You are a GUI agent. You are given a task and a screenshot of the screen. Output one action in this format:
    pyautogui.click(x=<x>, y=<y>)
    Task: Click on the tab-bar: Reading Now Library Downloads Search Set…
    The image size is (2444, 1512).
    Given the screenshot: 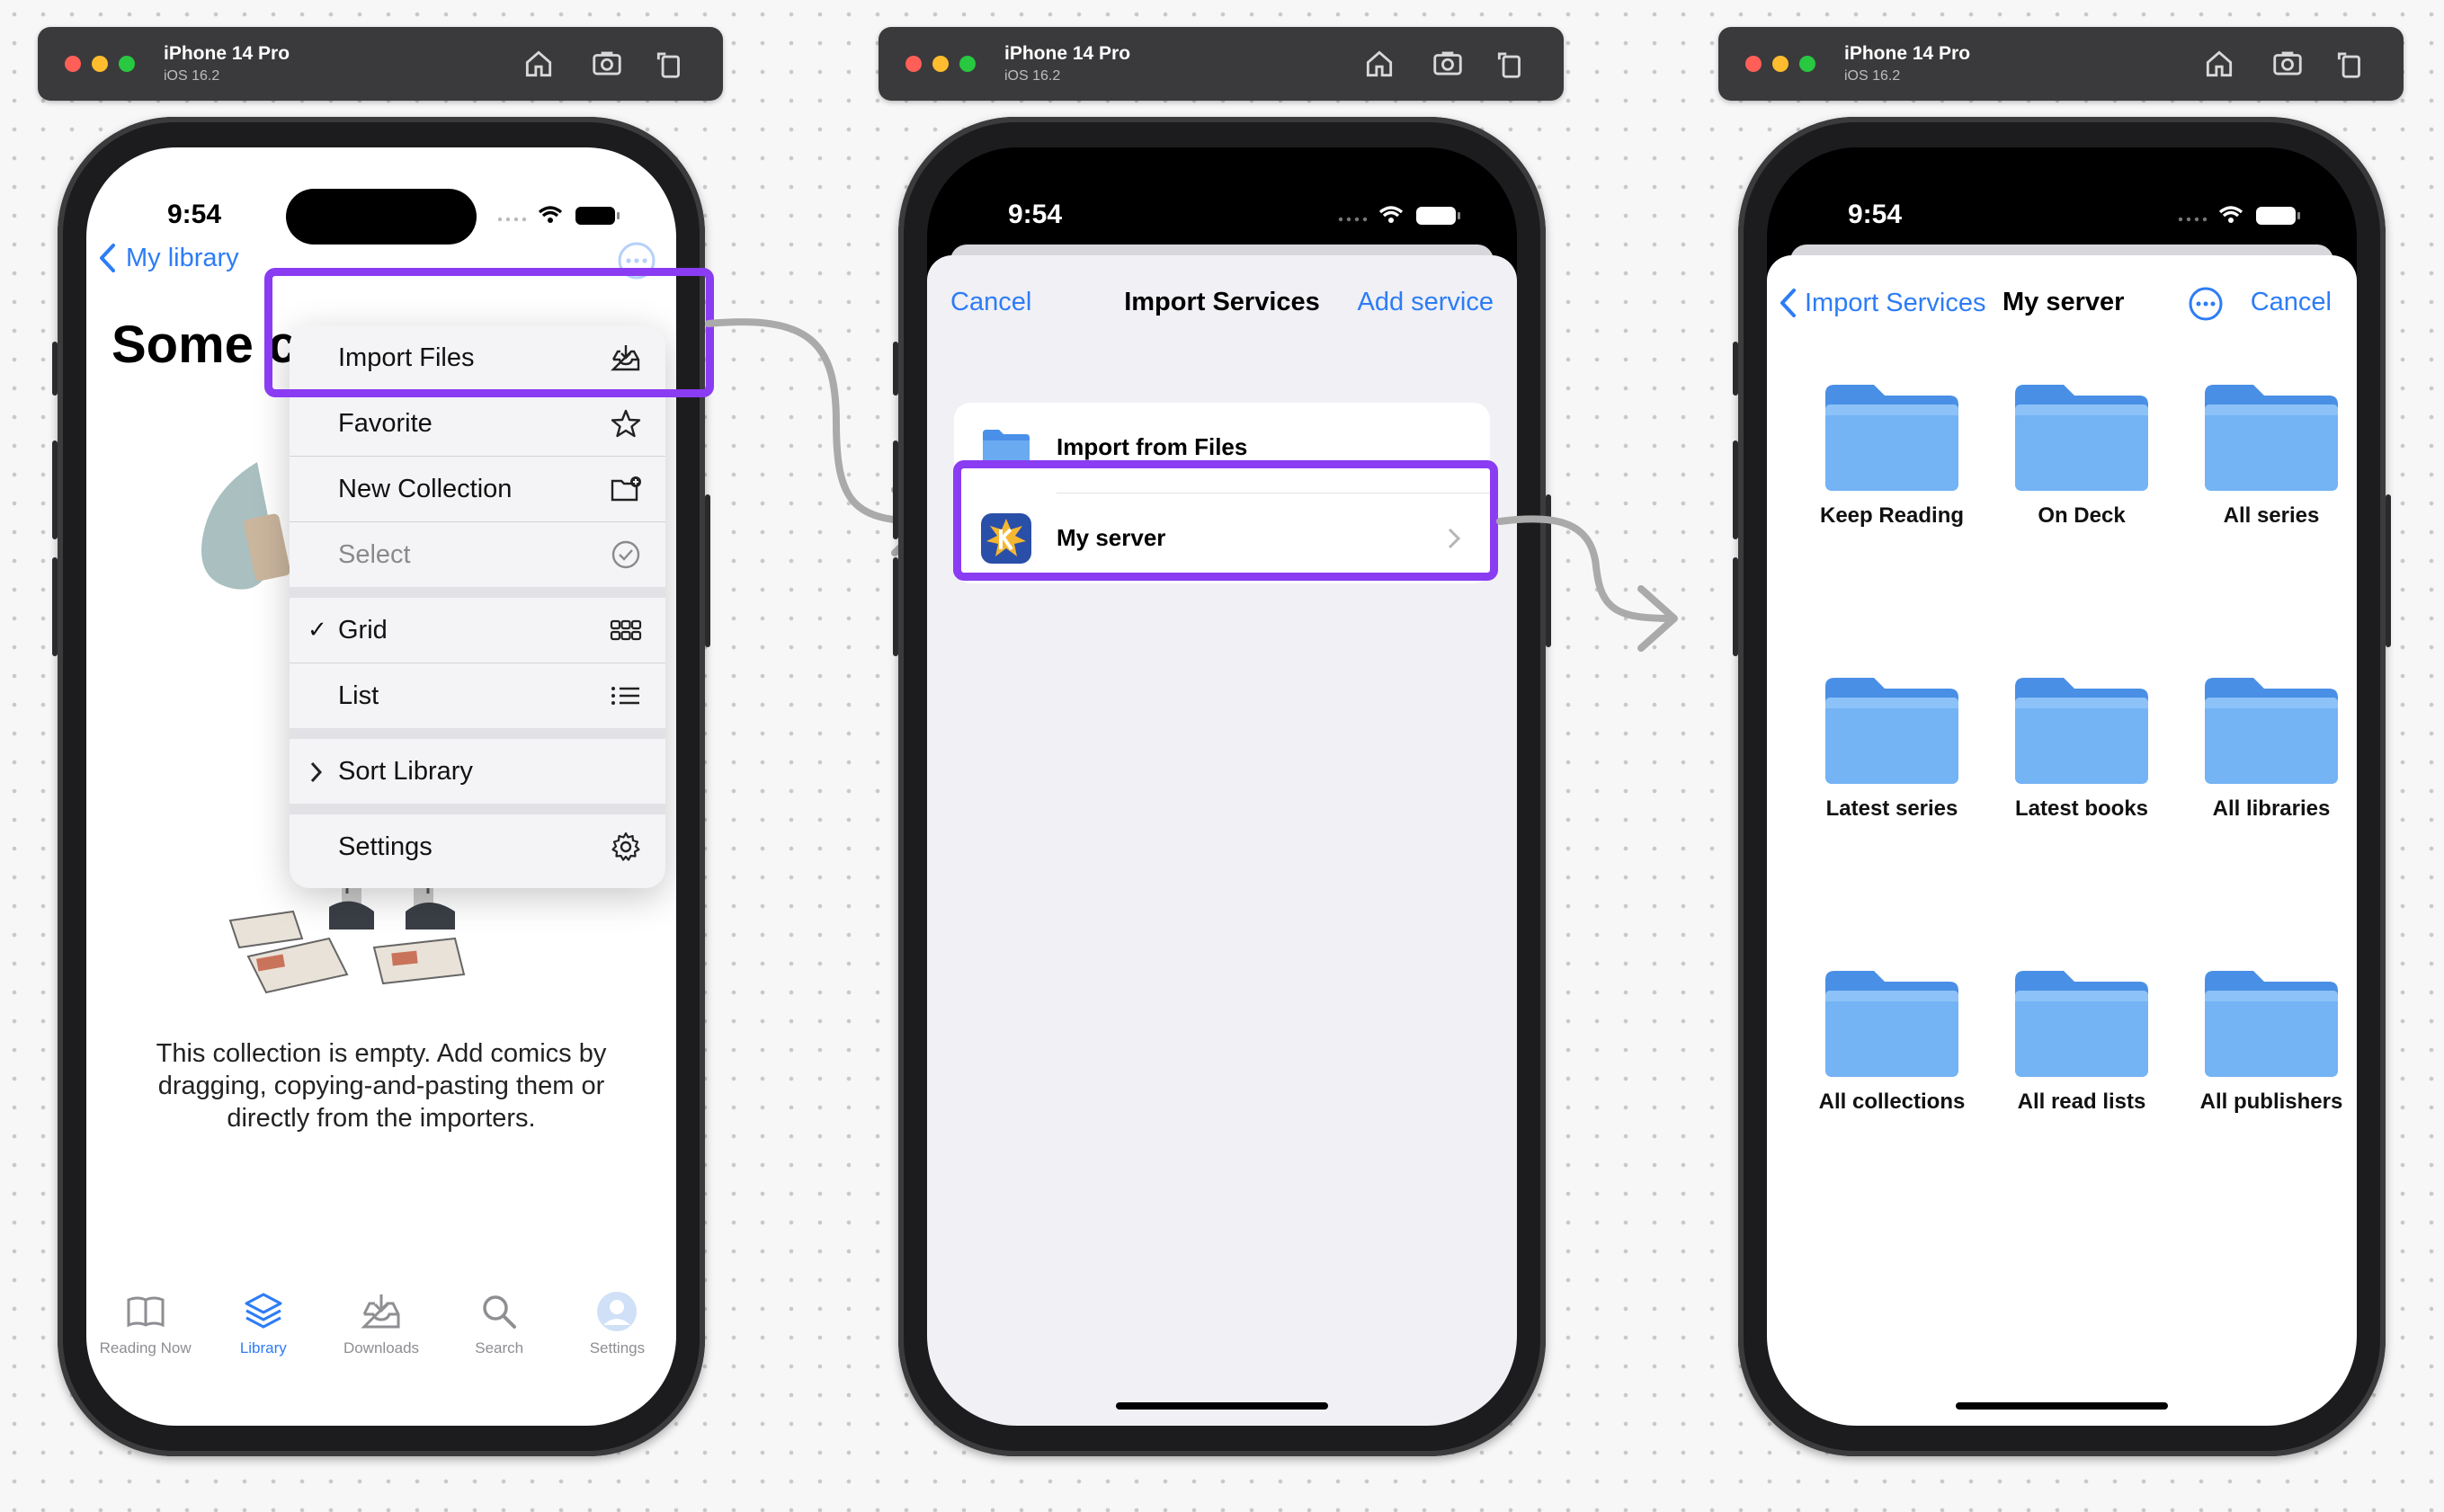 What is the action you would take?
    pyautogui.click(x=381, y=1327)
    